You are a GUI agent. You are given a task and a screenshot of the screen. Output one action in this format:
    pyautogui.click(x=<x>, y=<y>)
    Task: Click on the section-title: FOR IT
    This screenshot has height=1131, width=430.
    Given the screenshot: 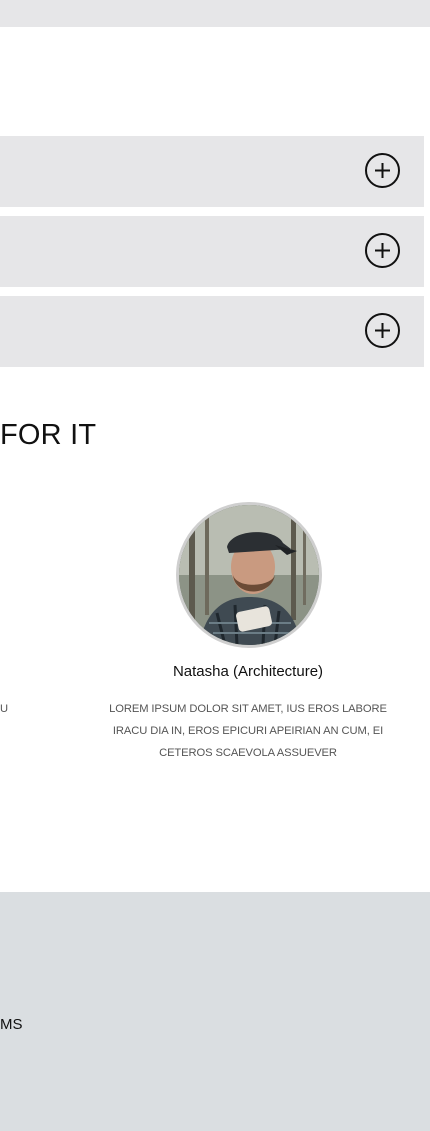 What is the action you would take?
    pyautogui.click(x=48, y=435)
    